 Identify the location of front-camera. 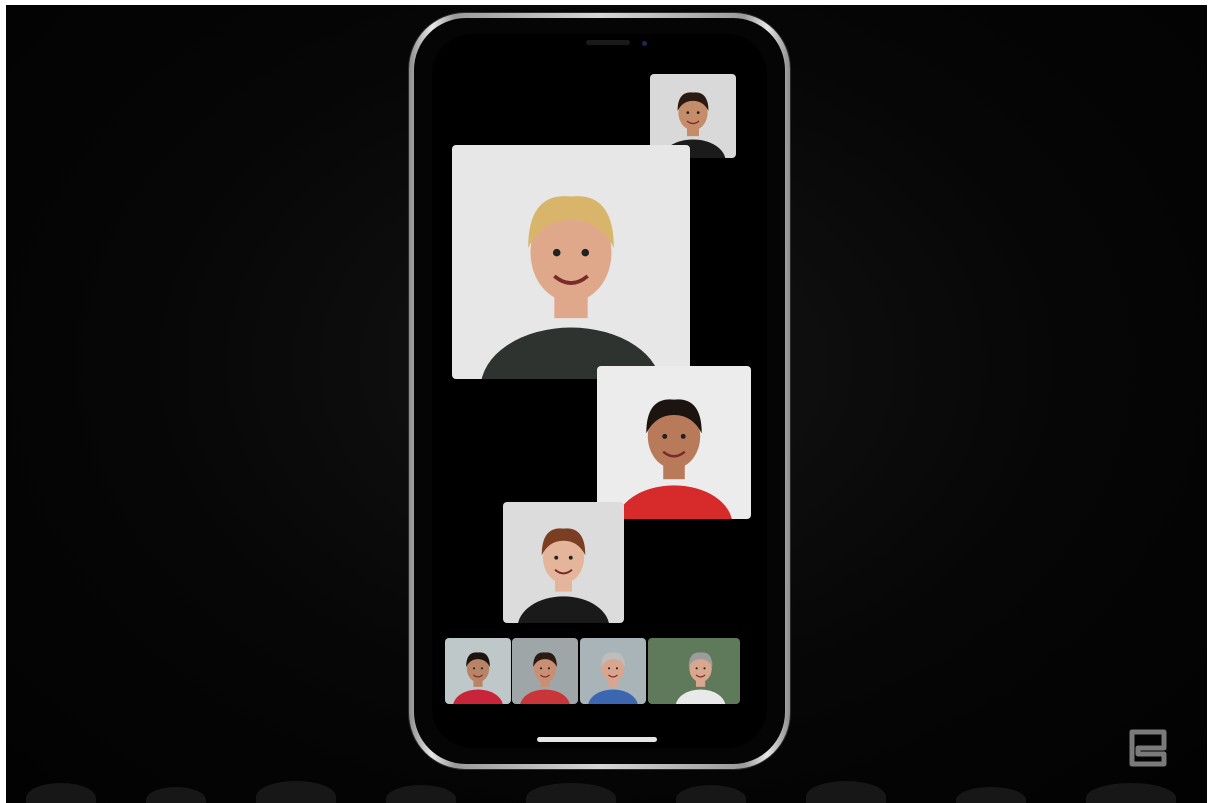
(644, 43).